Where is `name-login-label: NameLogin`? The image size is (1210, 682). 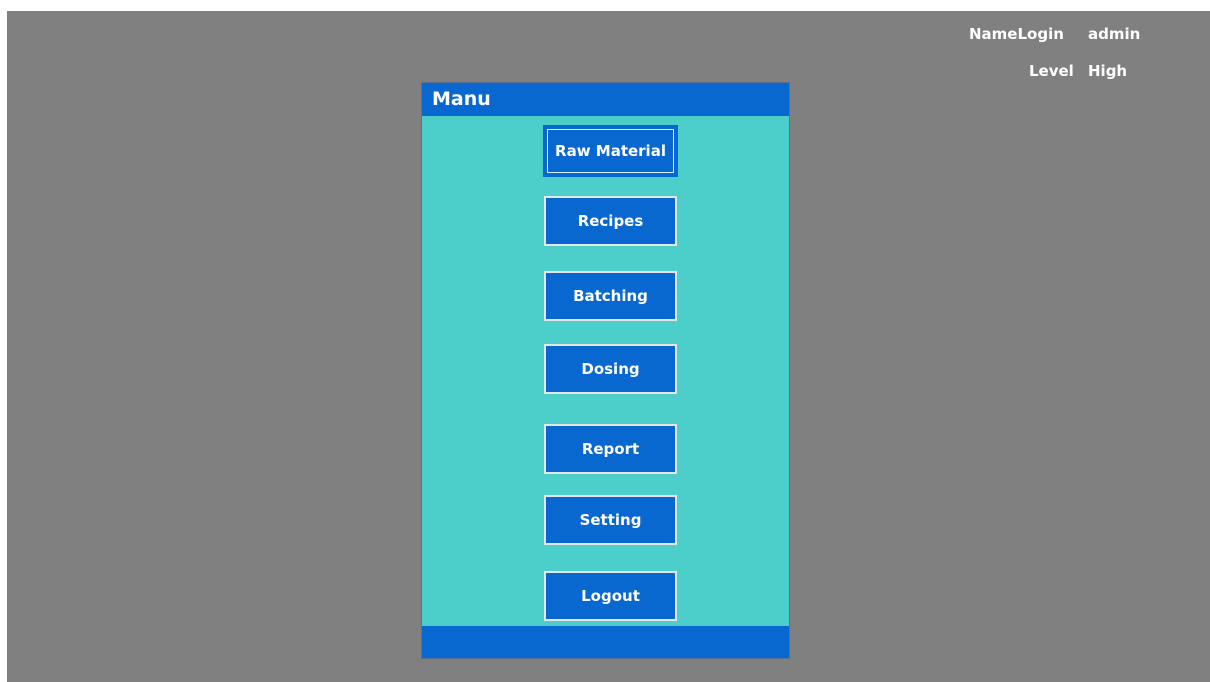 name-login-label: NameLogin is located at coordinates (1016, 34).